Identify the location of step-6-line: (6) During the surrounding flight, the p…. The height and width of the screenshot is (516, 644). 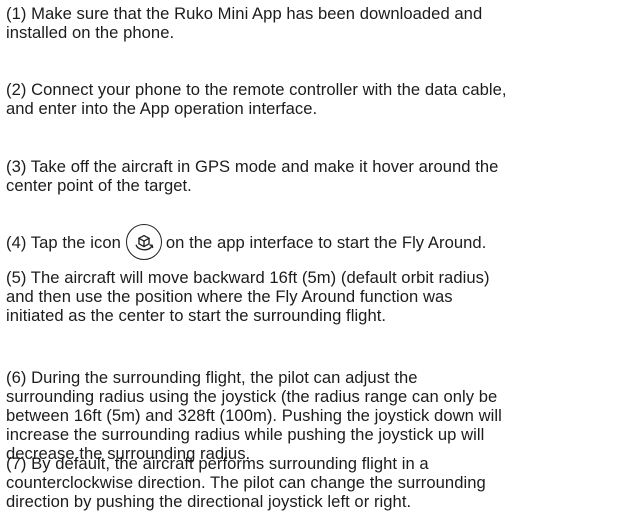
(212, 377).